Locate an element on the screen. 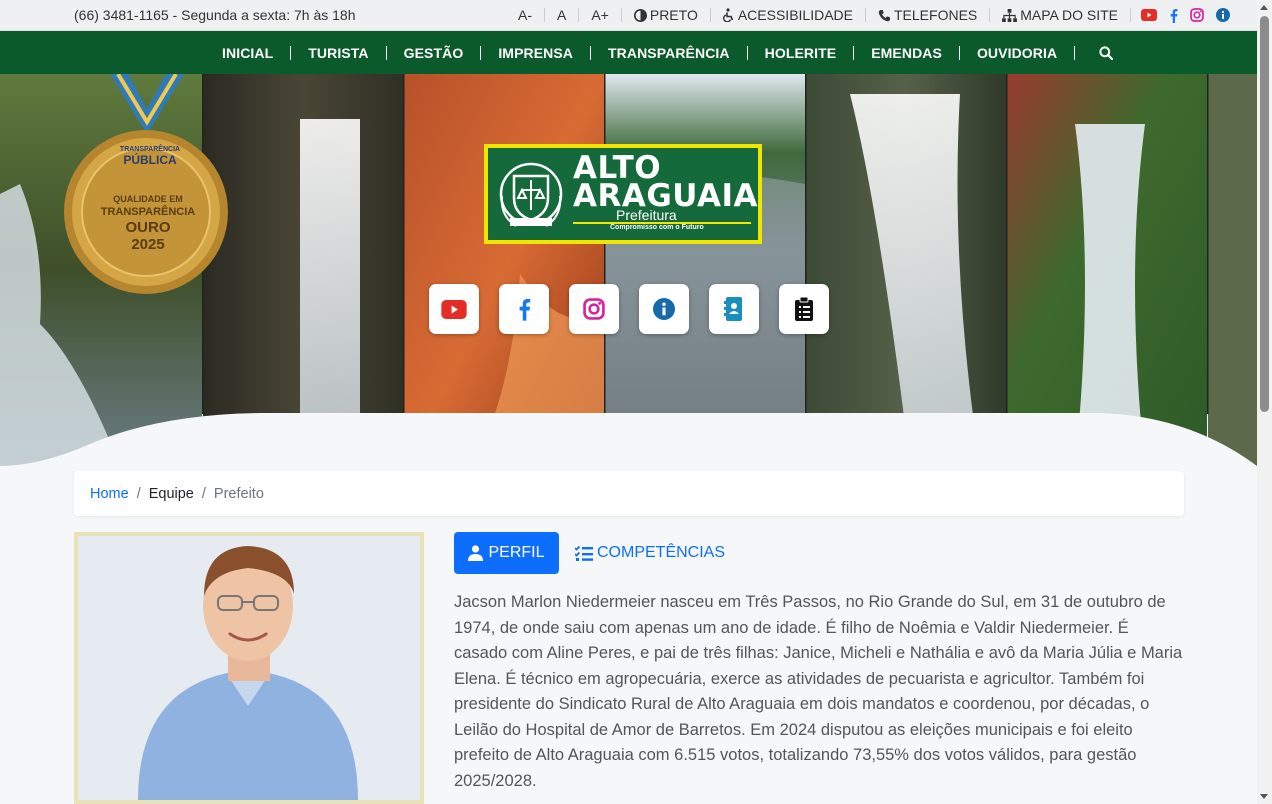 This screenshot has height=804, width=1272. logo-tagline: Compromisso com o Futuro is located at coordinates (657, 227).